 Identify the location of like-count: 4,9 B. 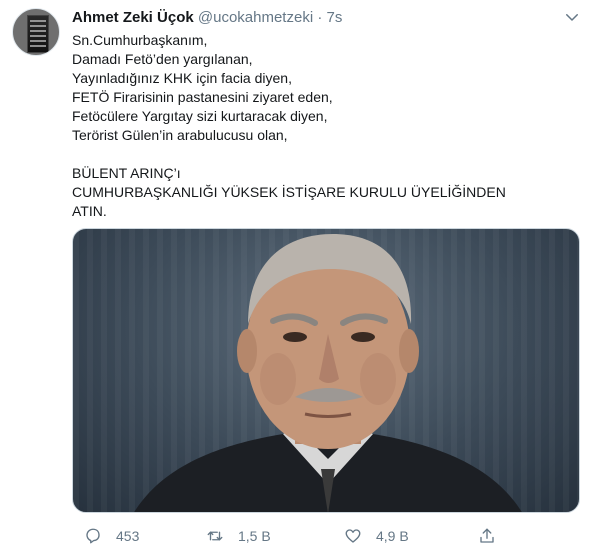
(392, 536).